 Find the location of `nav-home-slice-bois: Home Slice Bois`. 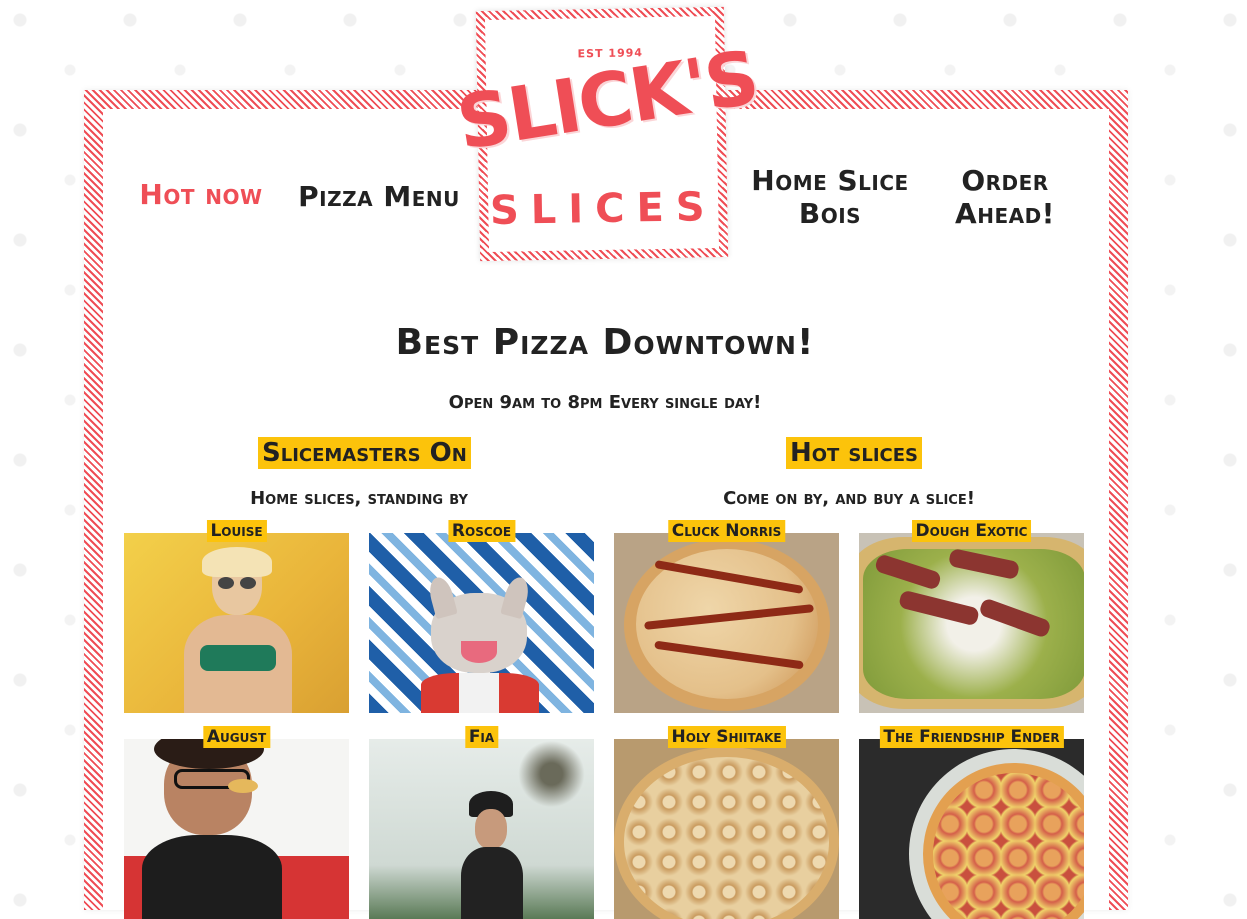

nav-home-slice-bois: Home Slice Bois is located at coordinates (830, 197).